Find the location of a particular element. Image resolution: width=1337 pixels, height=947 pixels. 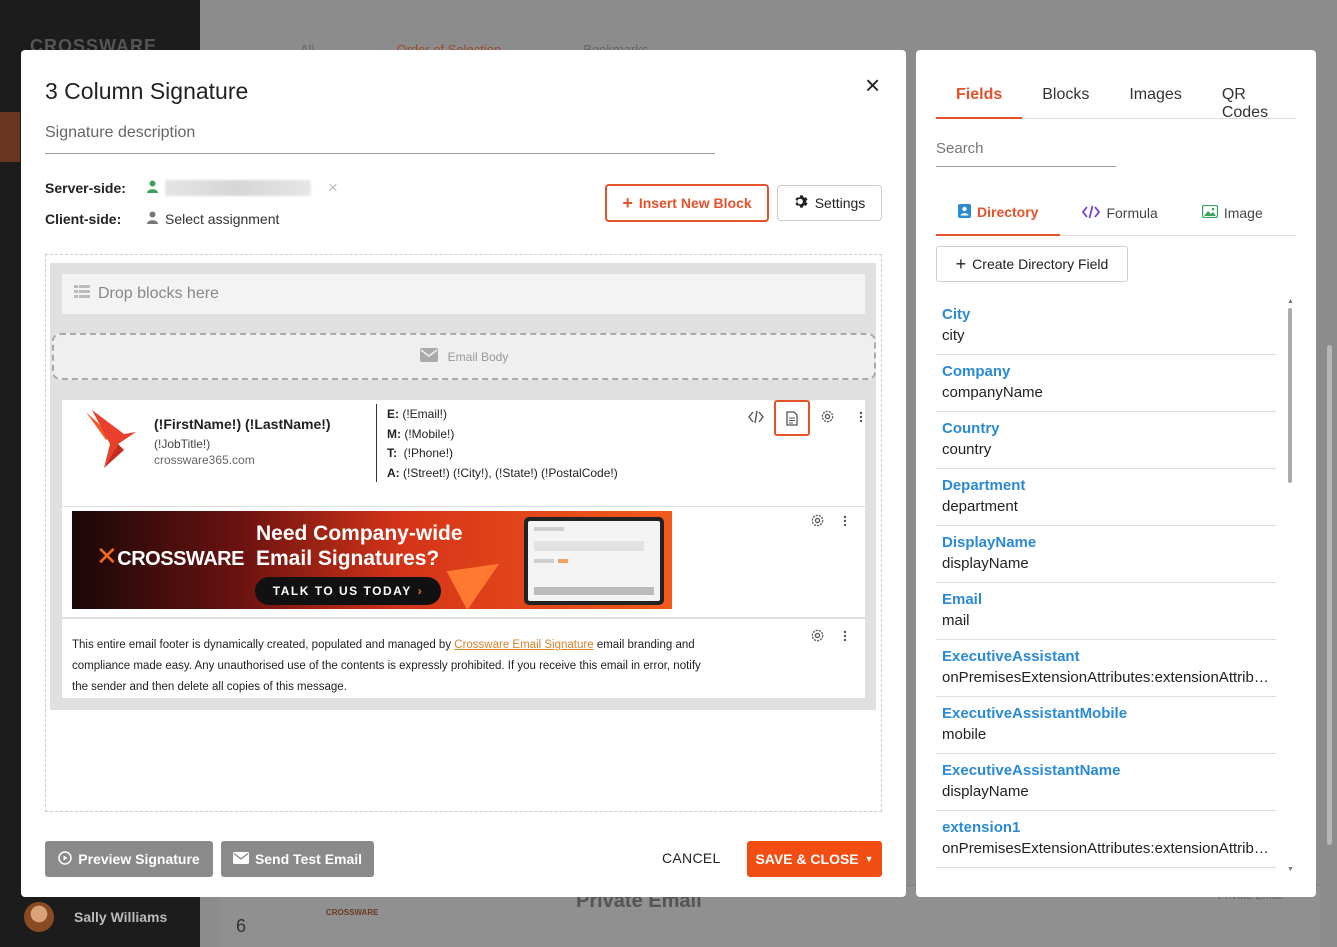

user-profile: Sally Williams is located at coordinates (95, 917).